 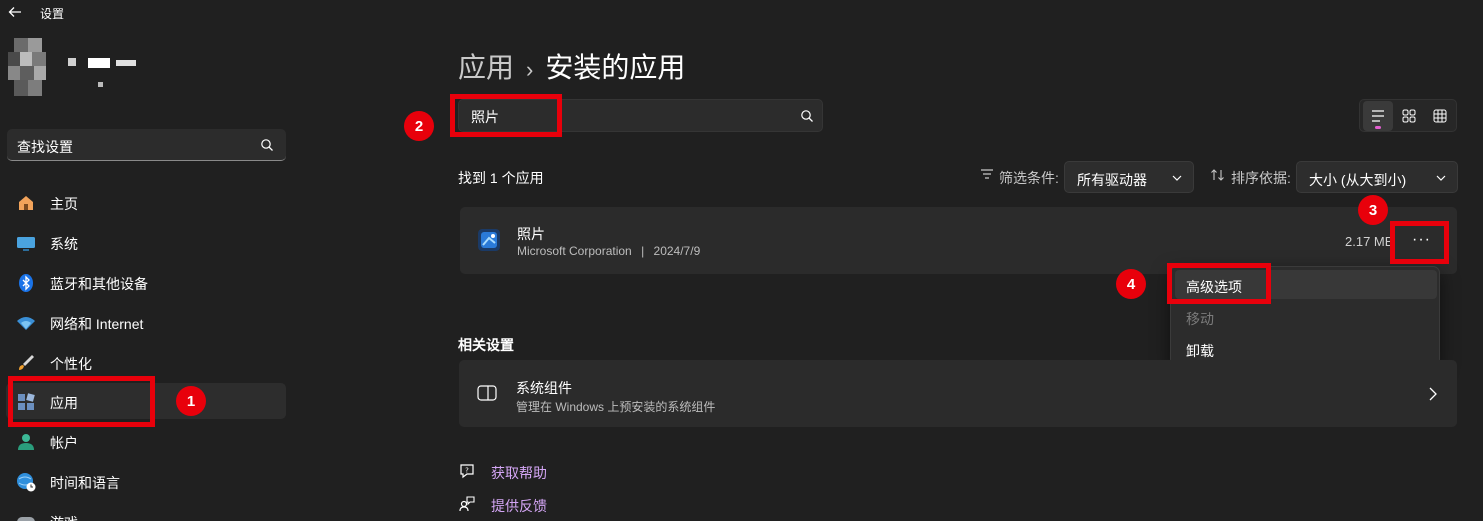 I want to click on sidebar-item-label: 主页, so click(x=64, y=204).